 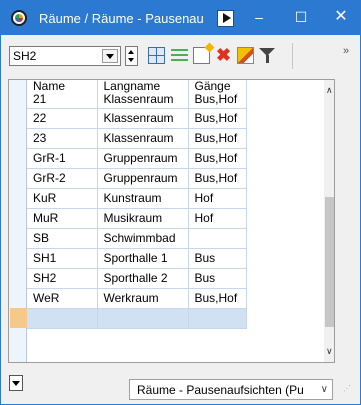 I want to click on toolbar: SH2 ✖ », so click(x=180, y=55).